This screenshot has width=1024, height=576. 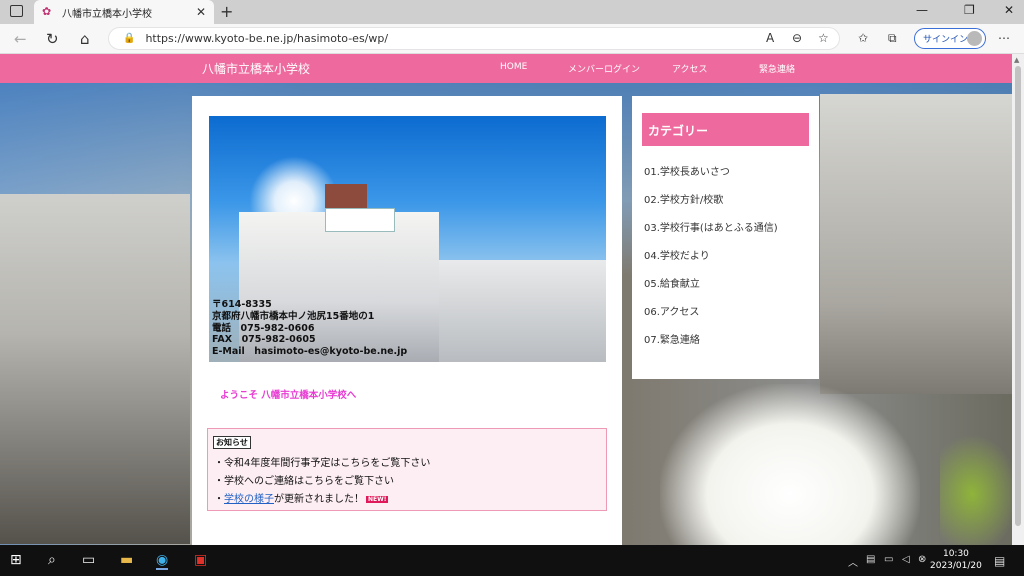 What do you see at coordinates (999, 561) in the screenshot?
I see `notification-icon: ▤` at bounding box center [999, 561].